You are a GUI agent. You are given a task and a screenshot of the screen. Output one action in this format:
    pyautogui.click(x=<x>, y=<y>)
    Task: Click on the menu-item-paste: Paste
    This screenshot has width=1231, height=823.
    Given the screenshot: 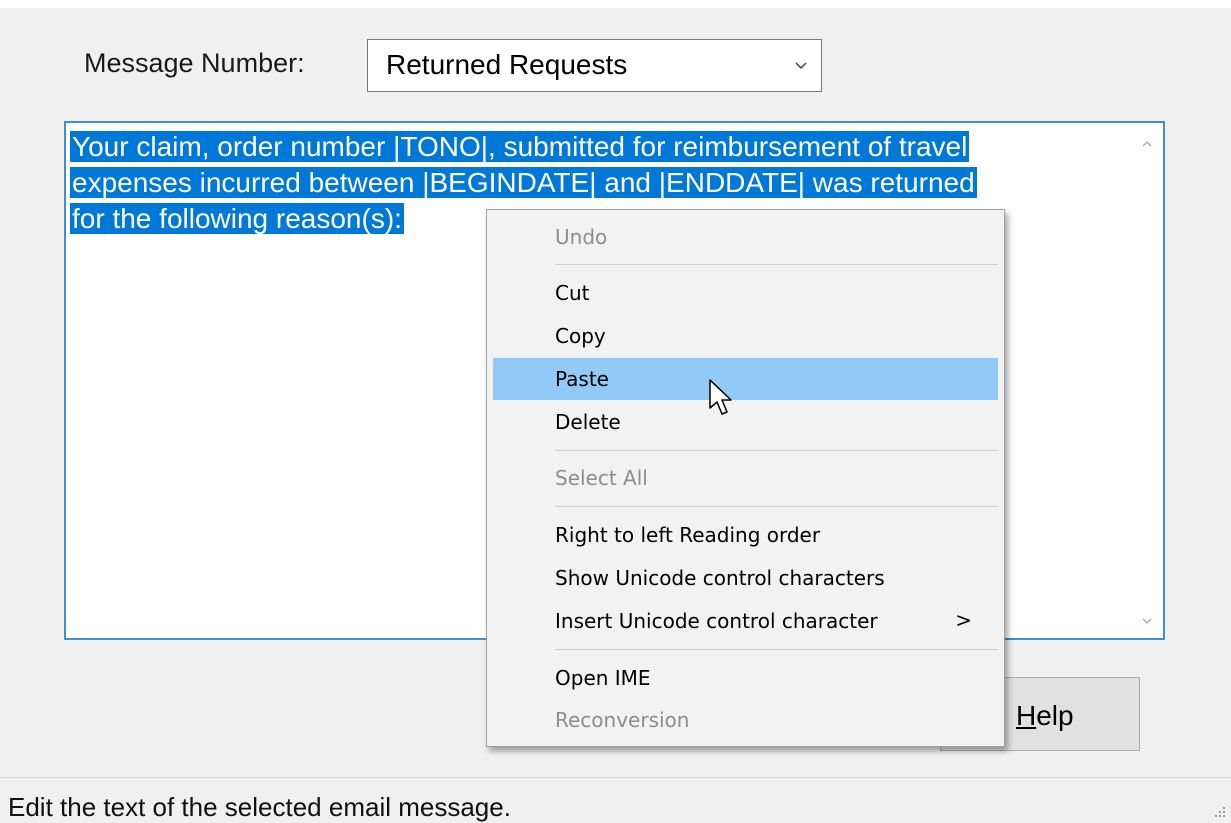 What is the action you would take?
    pyautogui.click(x=745, y=379)
    